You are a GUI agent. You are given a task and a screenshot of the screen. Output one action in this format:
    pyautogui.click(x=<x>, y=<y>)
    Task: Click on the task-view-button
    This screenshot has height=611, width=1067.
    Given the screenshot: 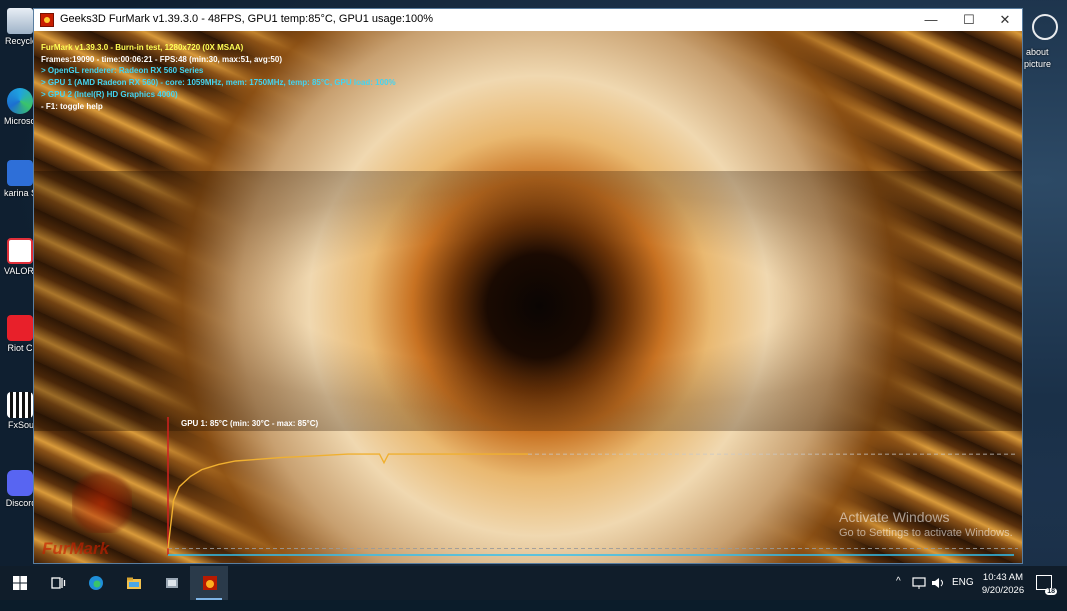 What is the action you would take?
    pyautogui.click(x=57, y=583)
    